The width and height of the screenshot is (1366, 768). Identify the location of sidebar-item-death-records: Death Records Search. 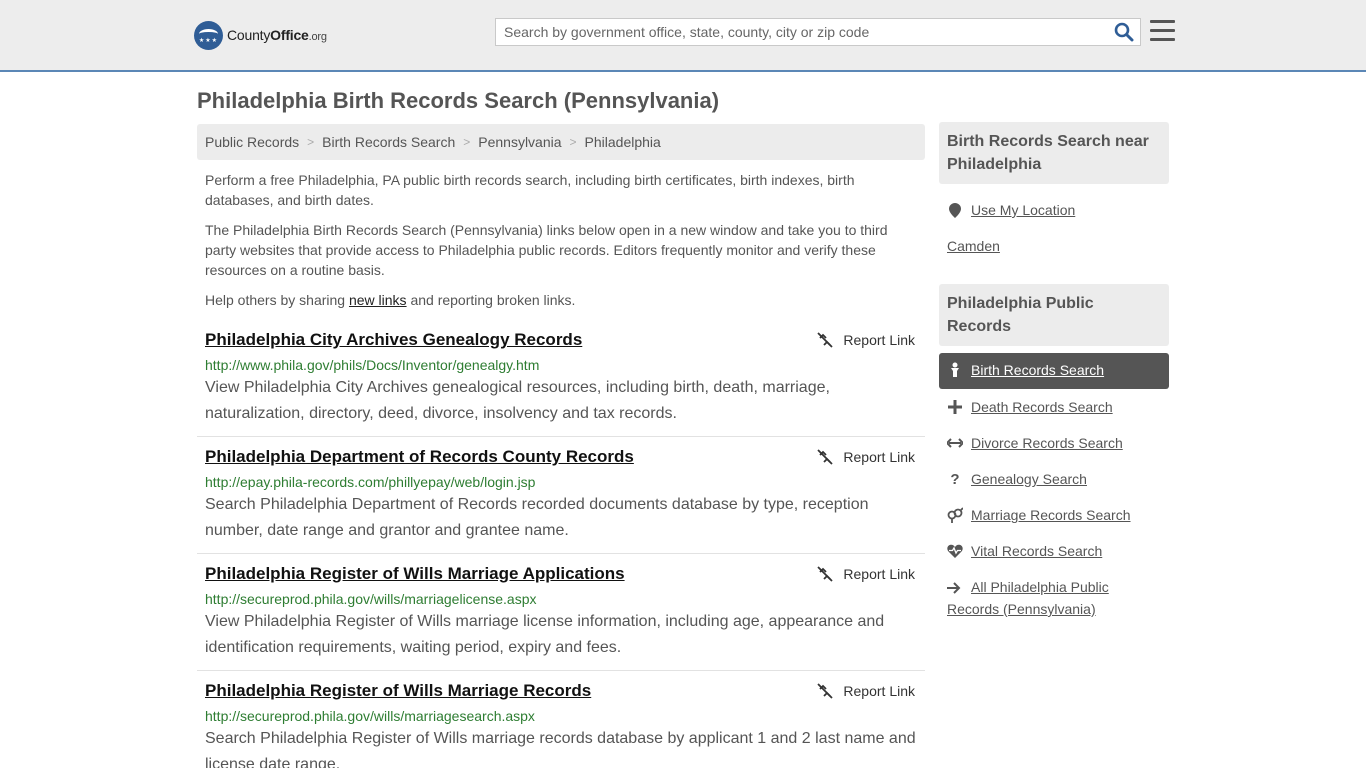
(1030, 407).